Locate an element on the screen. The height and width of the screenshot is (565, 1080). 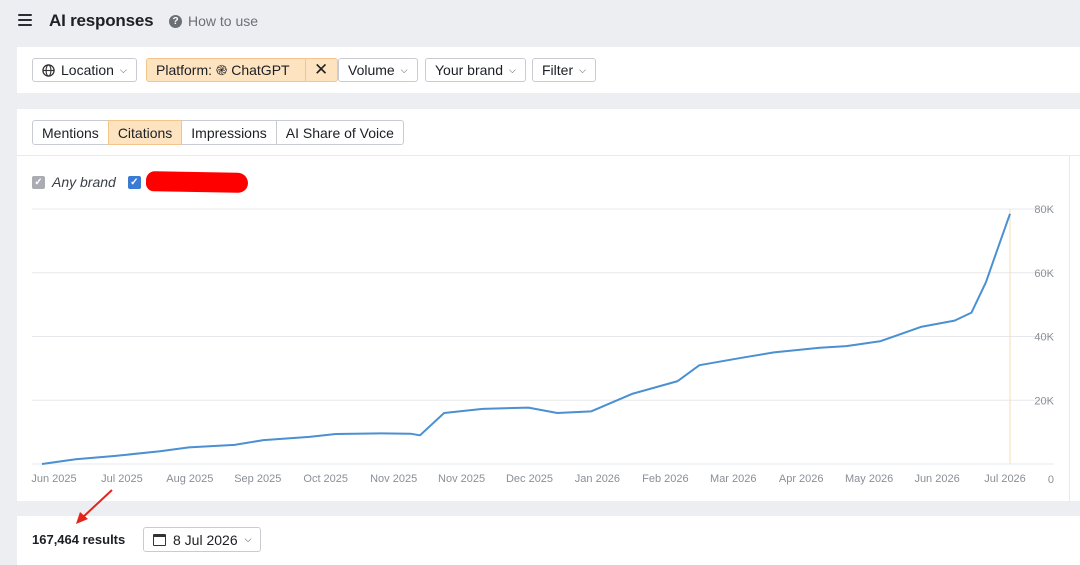
location-dropdown: Location ⌵ is located at coordinates (84, 70).